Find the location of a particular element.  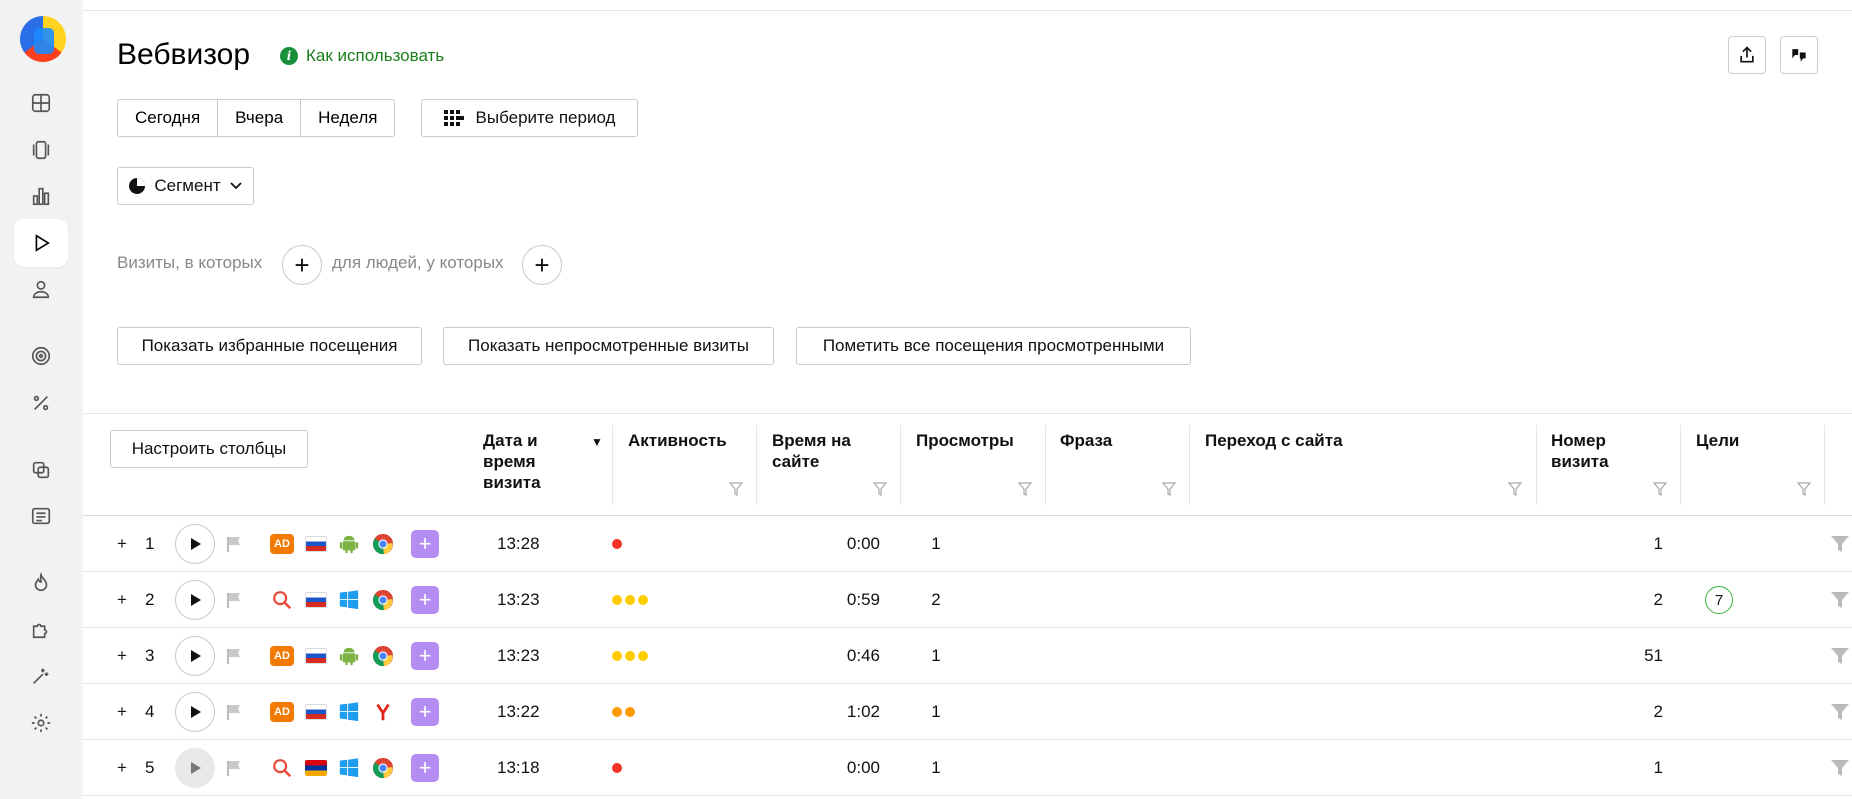

table-row: +1 AD +13:28 0:00 1 1 is located at coordinates (967, 544).